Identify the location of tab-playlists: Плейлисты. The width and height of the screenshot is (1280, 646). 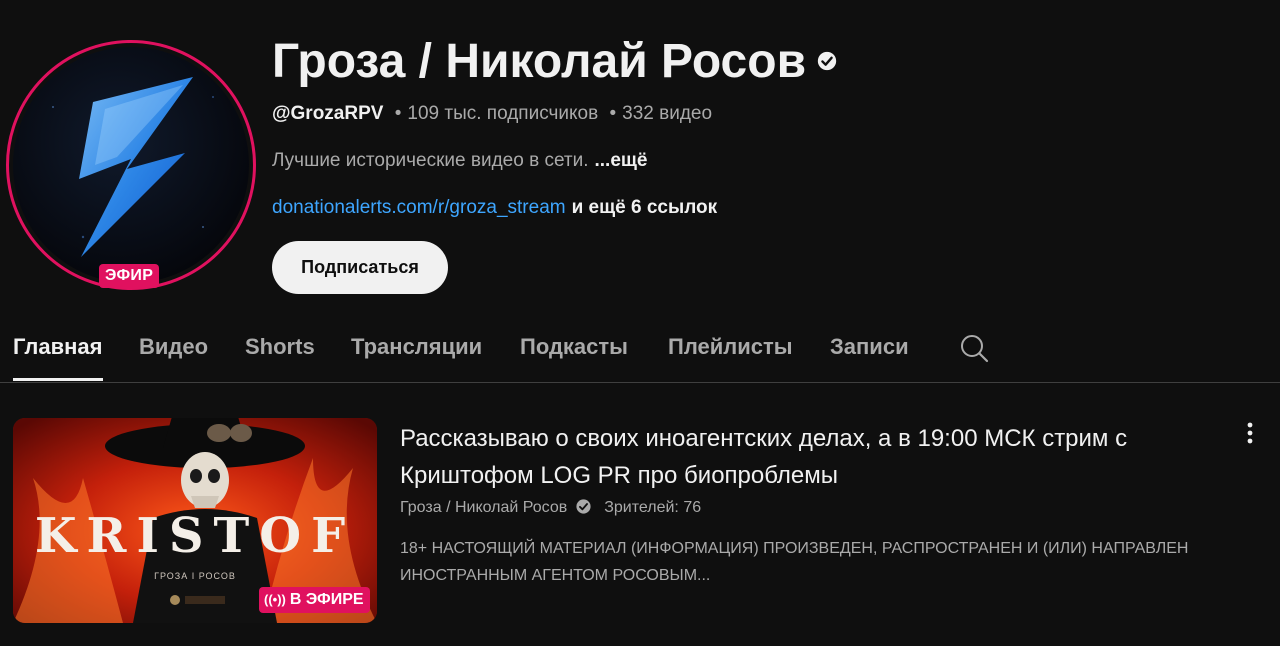
(730, 347).